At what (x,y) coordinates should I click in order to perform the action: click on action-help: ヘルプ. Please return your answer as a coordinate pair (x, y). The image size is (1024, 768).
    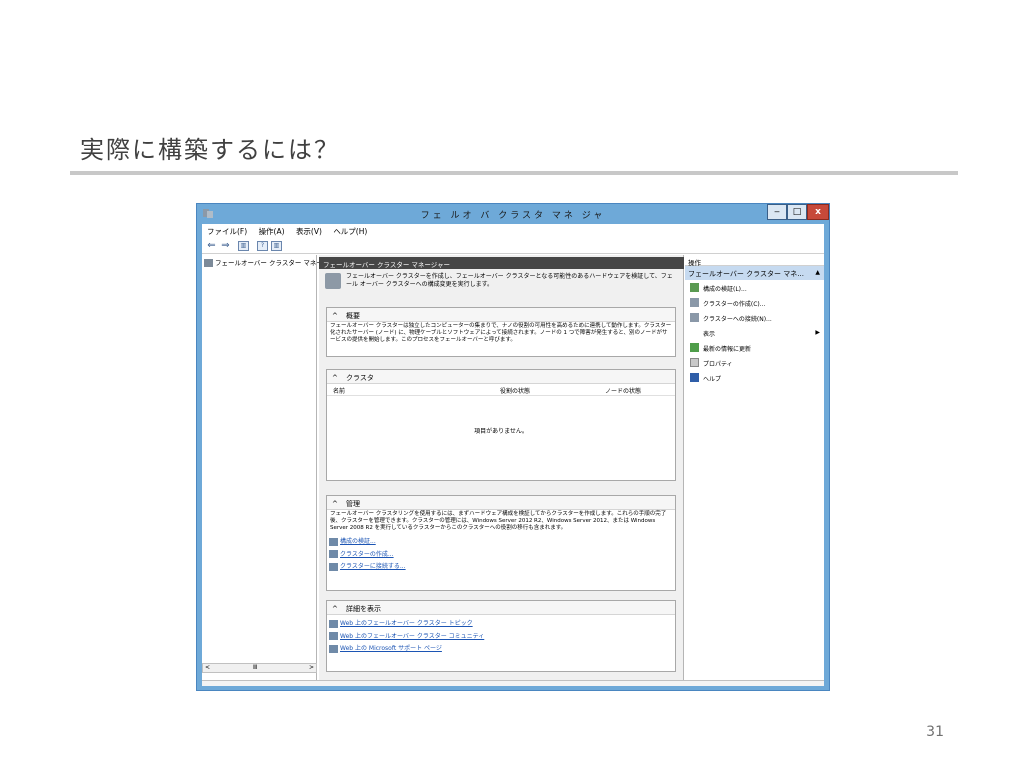
    Looking at the image, I should click on (754, 377).